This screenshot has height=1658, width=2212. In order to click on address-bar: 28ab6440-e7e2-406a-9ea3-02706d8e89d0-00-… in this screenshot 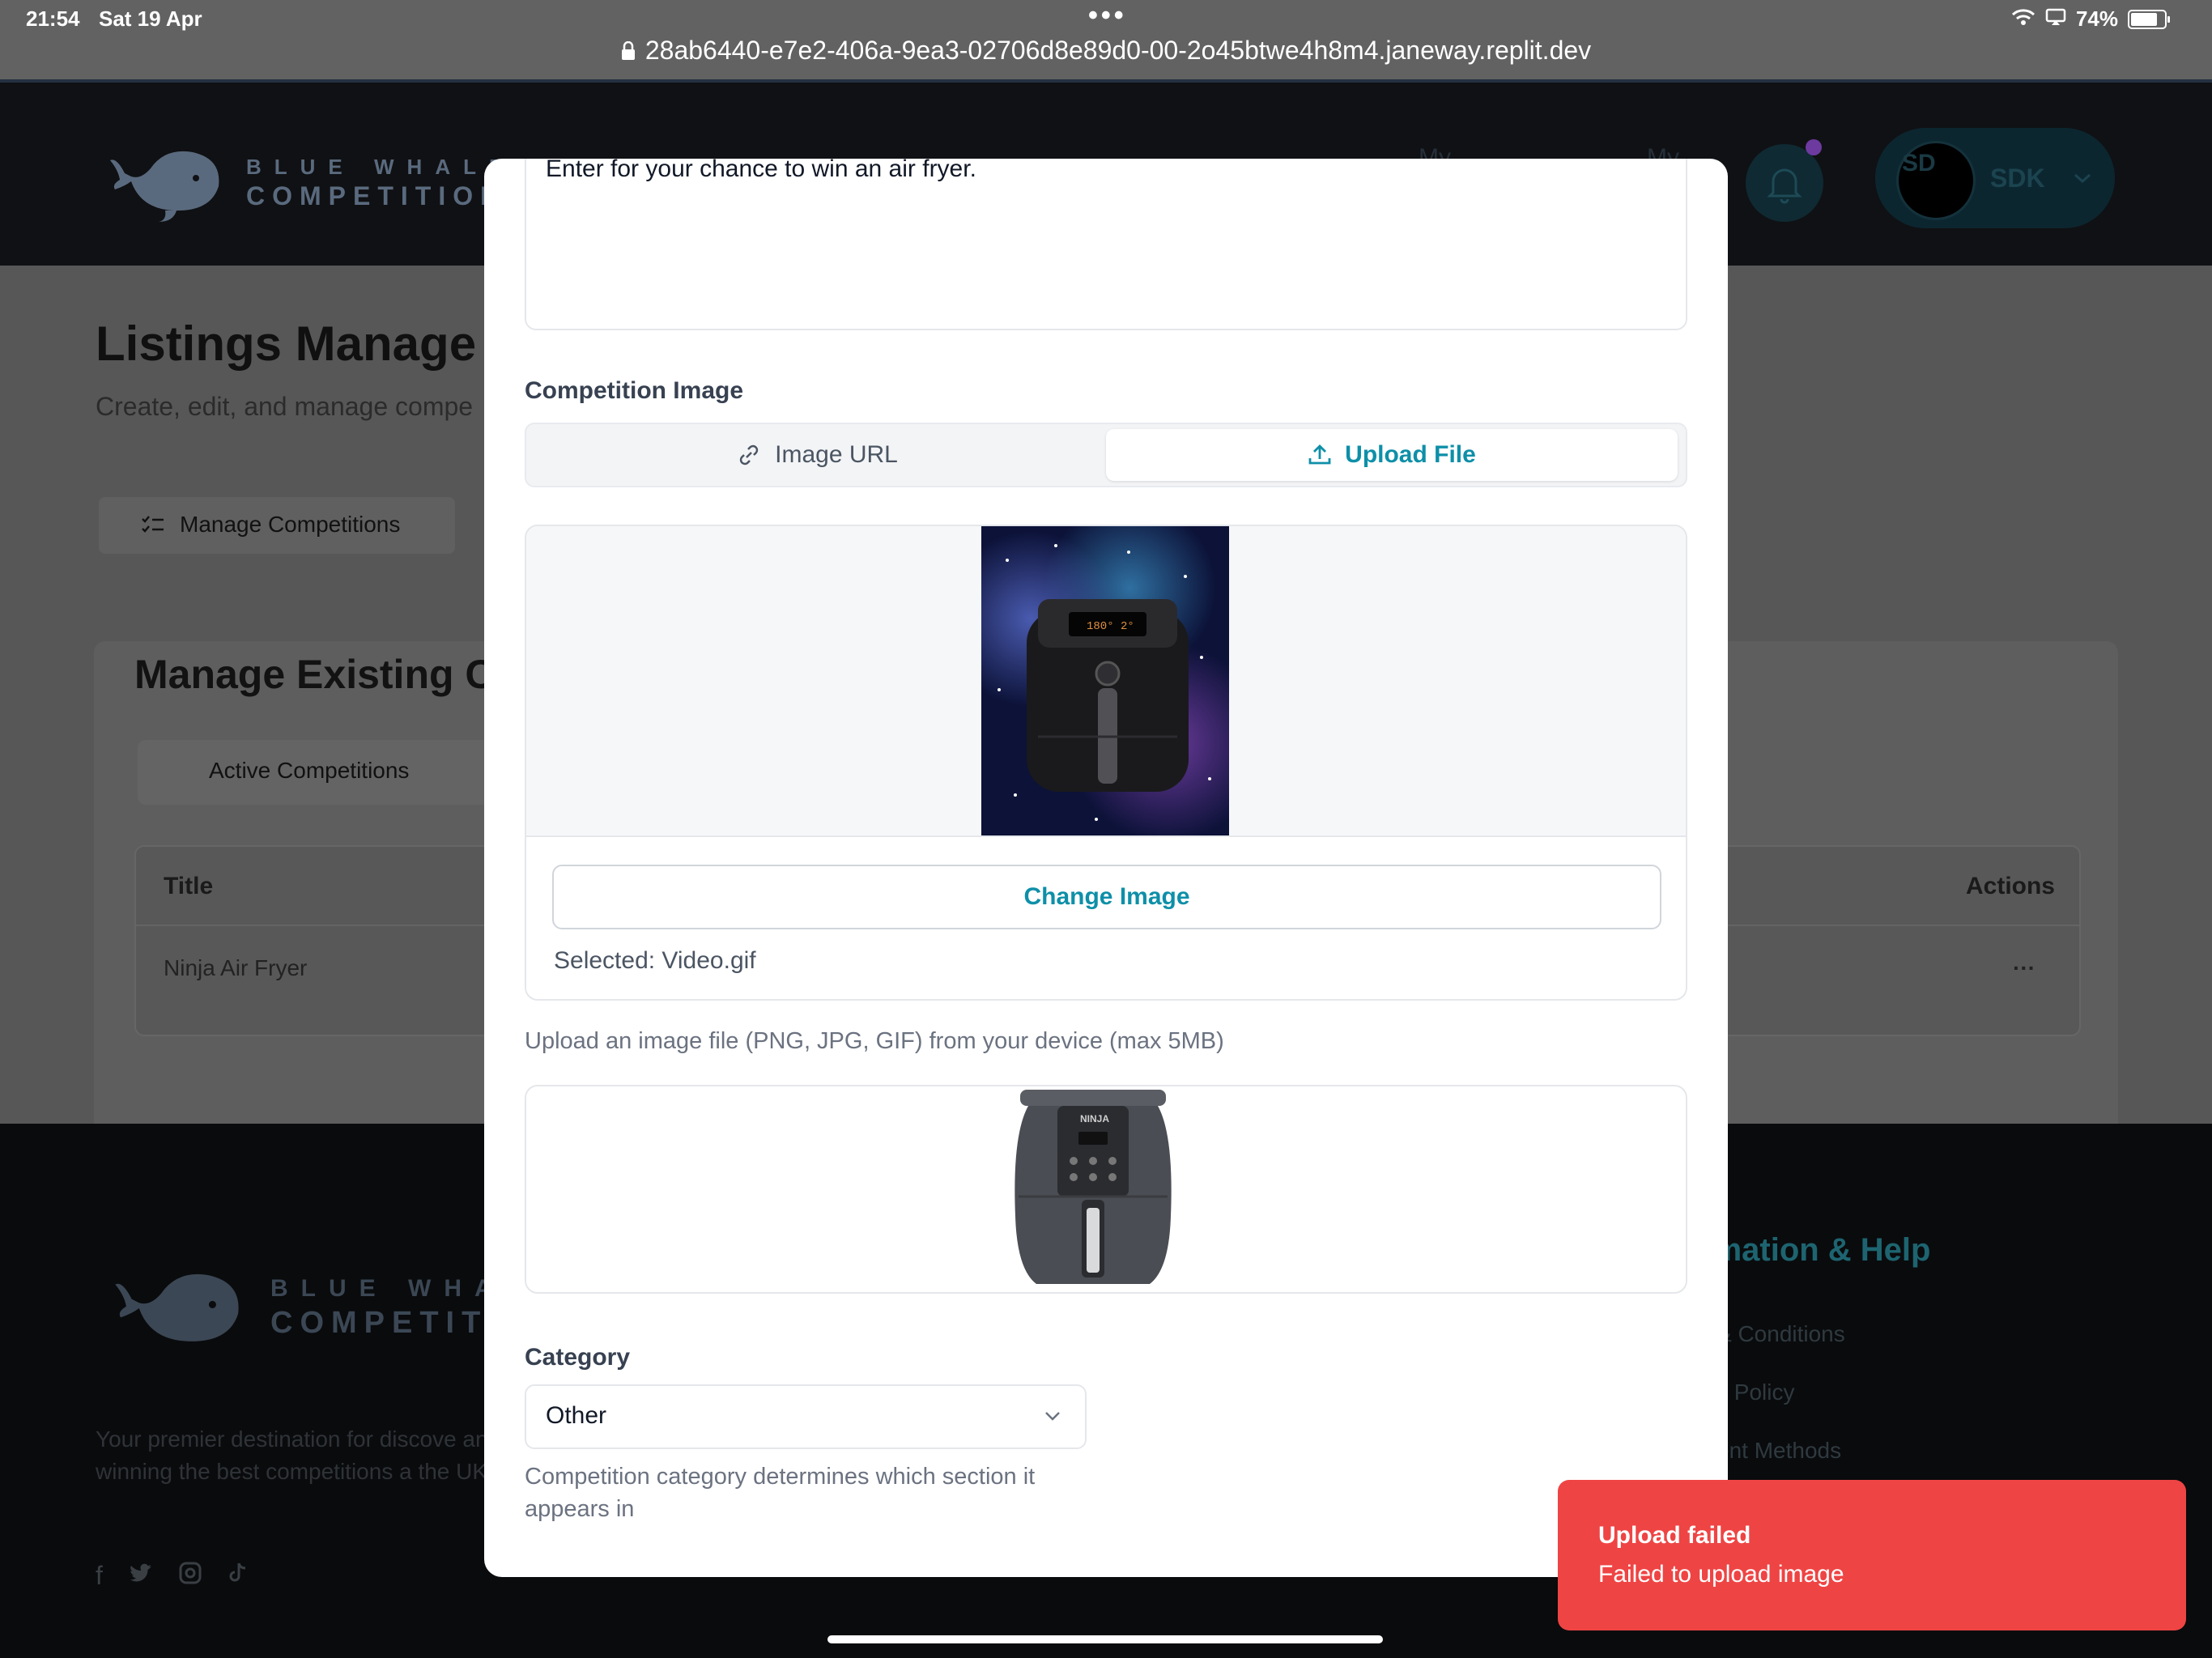, I will do `click(1106, 51)`.